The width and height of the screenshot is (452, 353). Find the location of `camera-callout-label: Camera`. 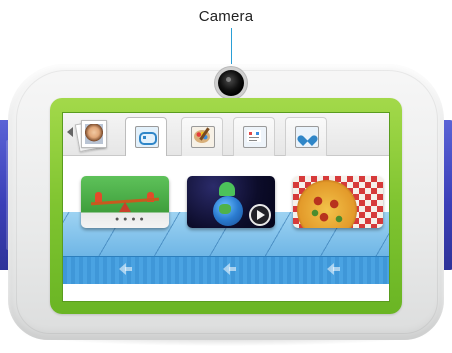

camera-callout-label: Camera is located at coordinates (226, 16).